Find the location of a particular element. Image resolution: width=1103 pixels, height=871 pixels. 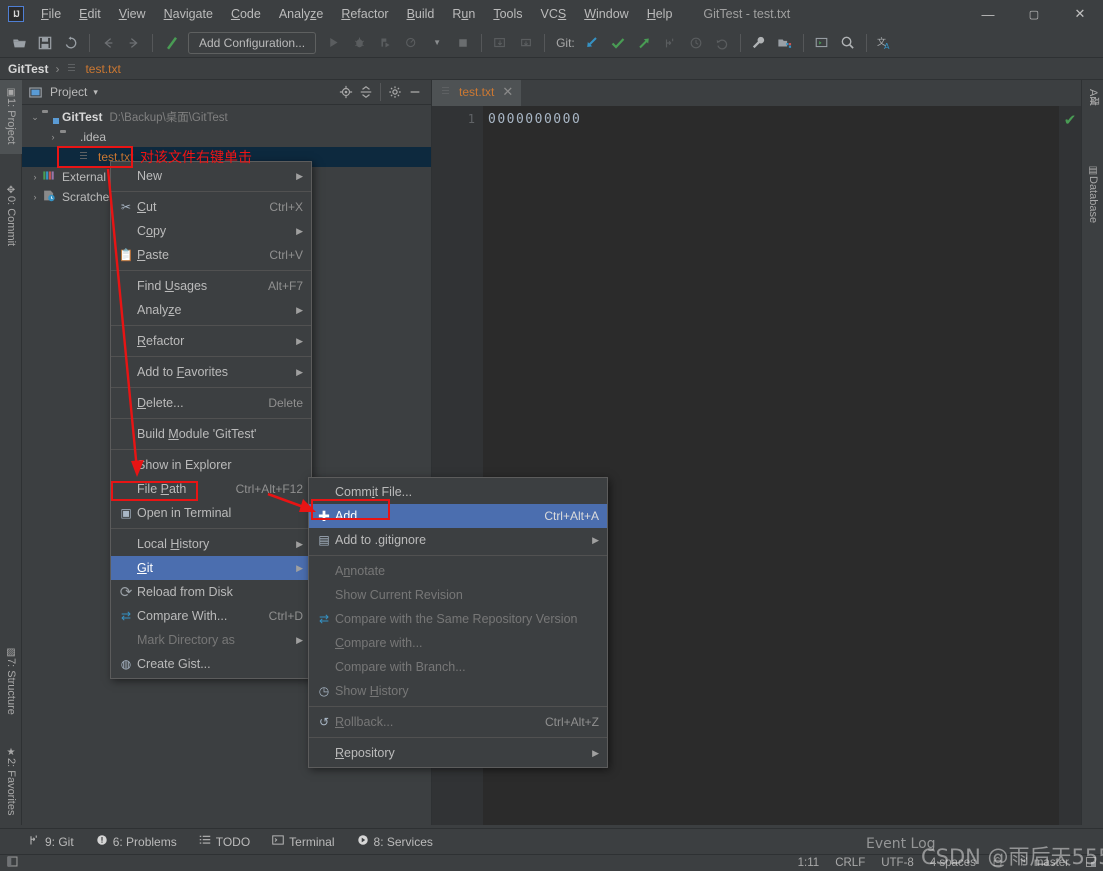

menu-code: Code is located at coordinates (246, 14).